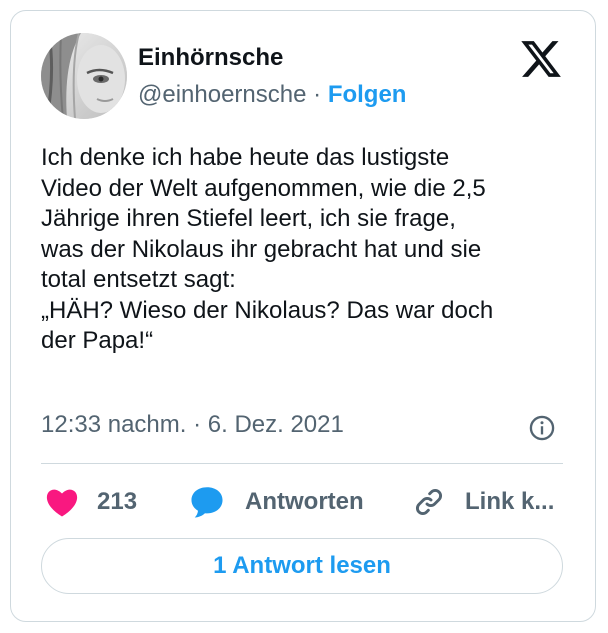 This screenshot has height=633, width=608. Describe the element at coordinates (97, 340) in the screenshot. I see `tweet-line: der Papa!“` at that location.